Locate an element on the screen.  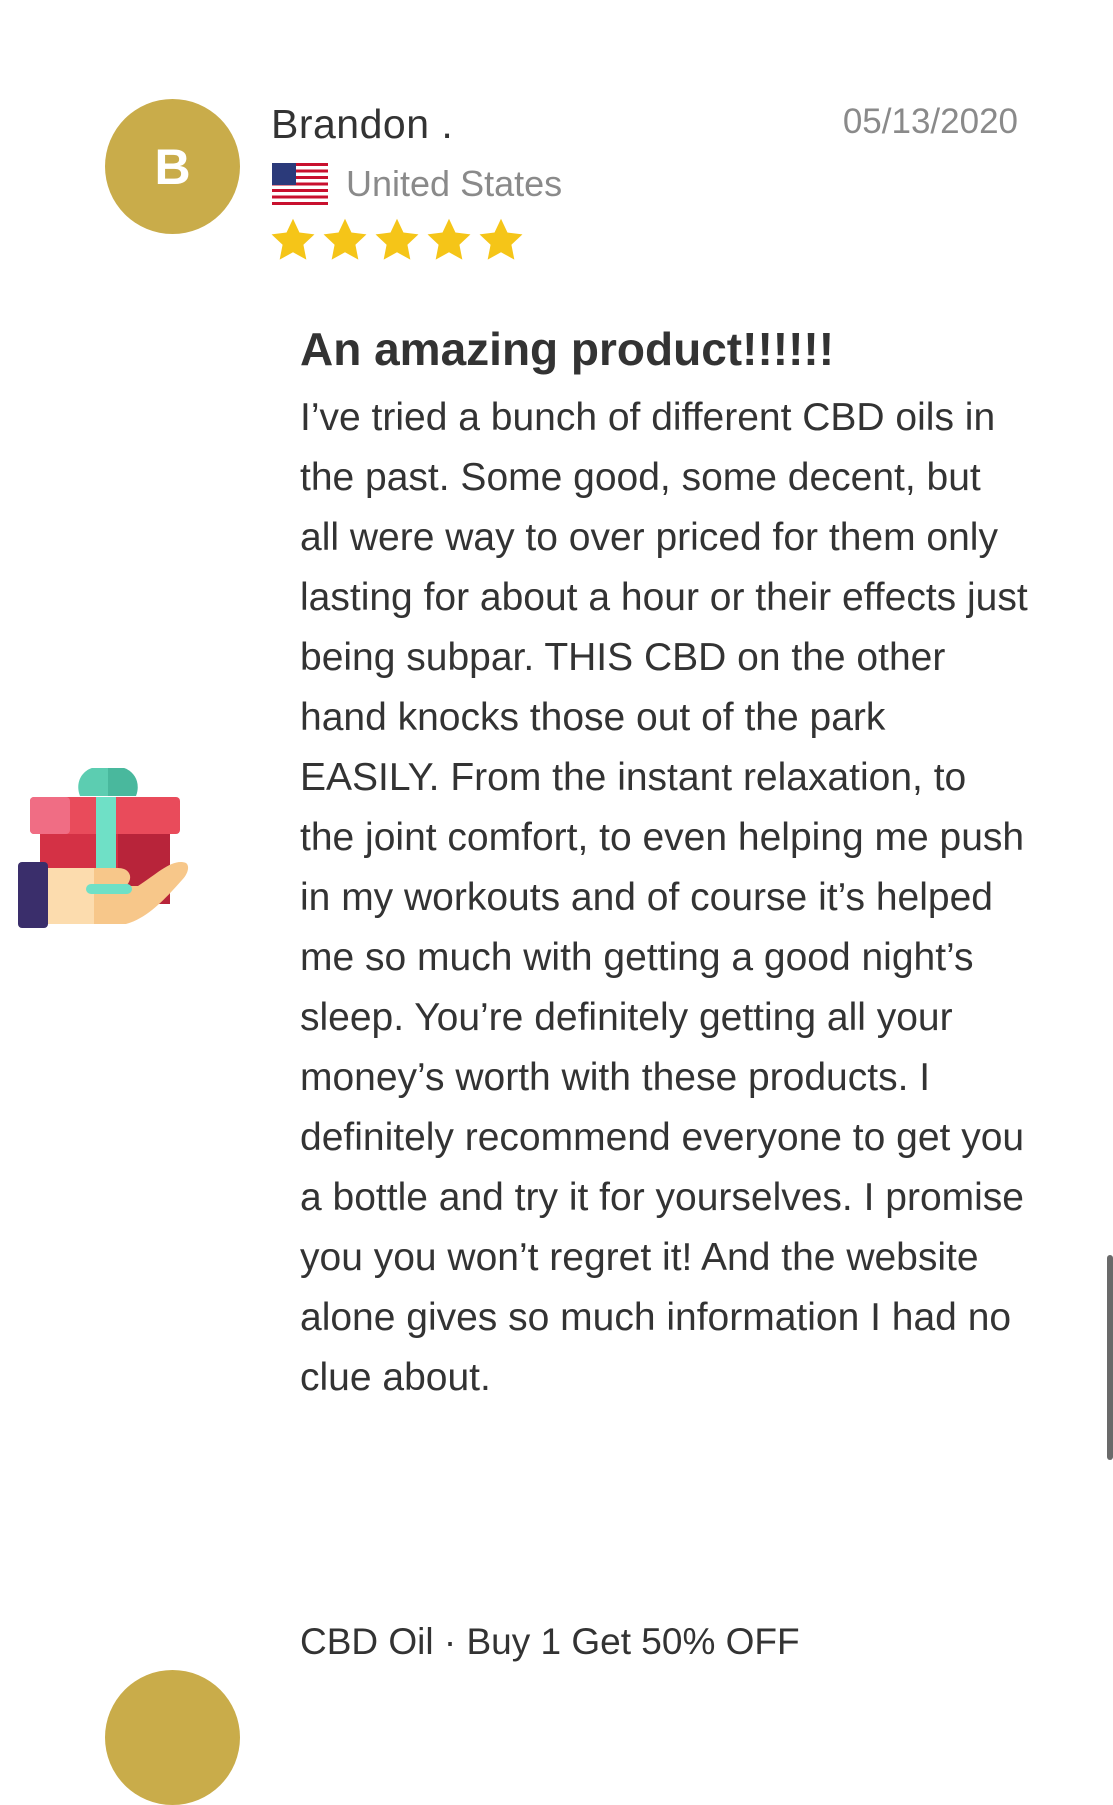
us-flag-icon is located at coordinates (300, 184).